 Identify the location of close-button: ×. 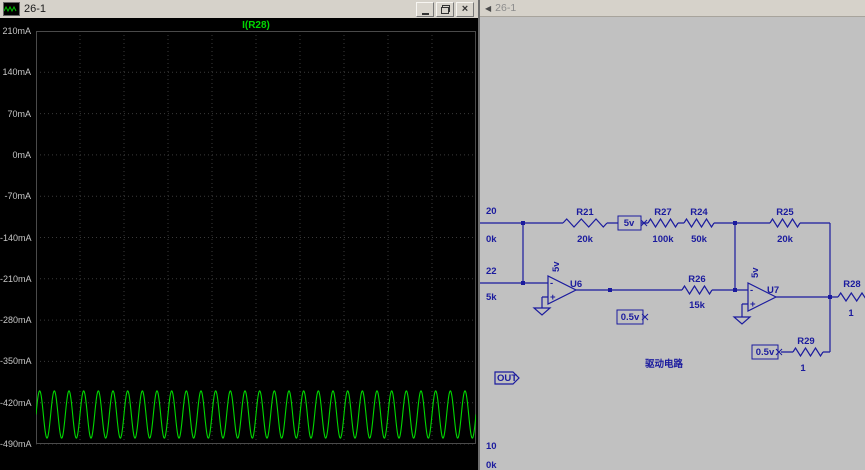
(465, 9).